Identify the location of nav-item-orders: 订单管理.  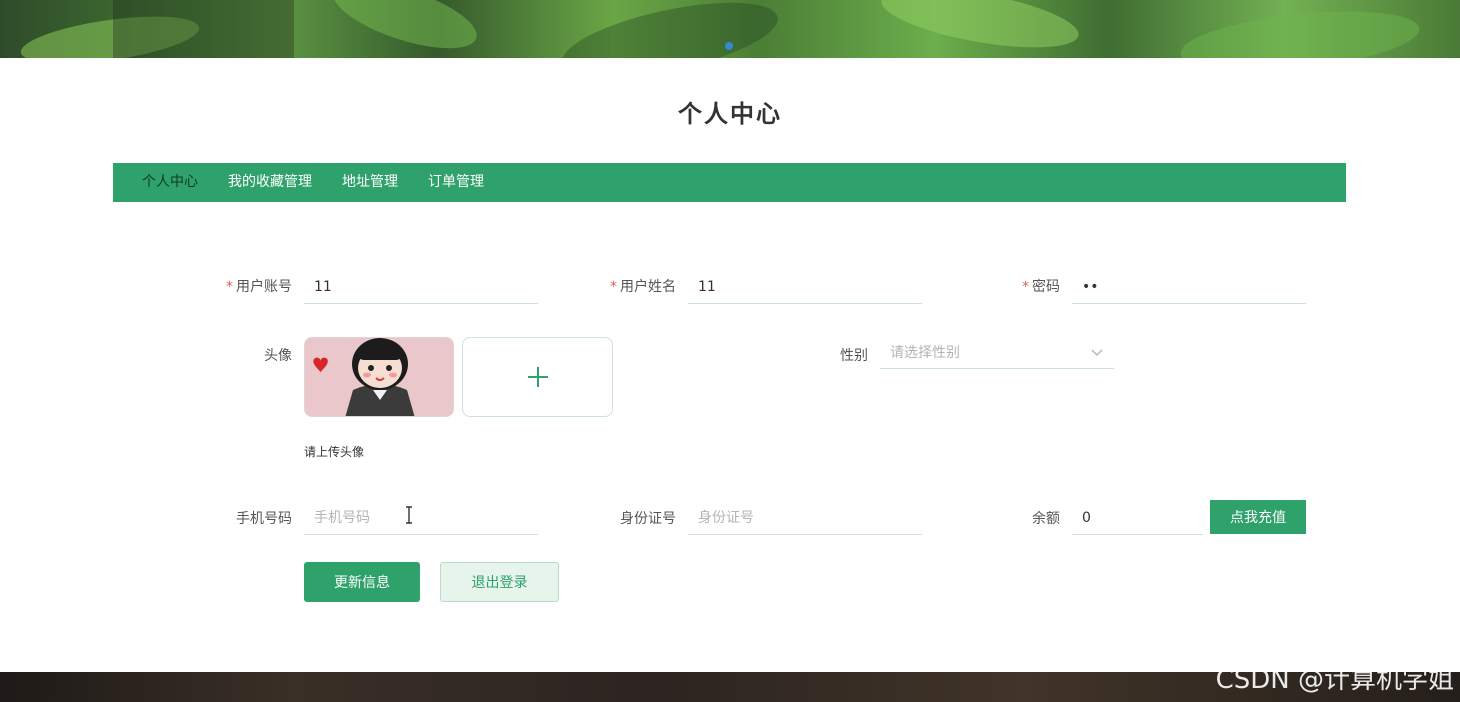
(456, 182).